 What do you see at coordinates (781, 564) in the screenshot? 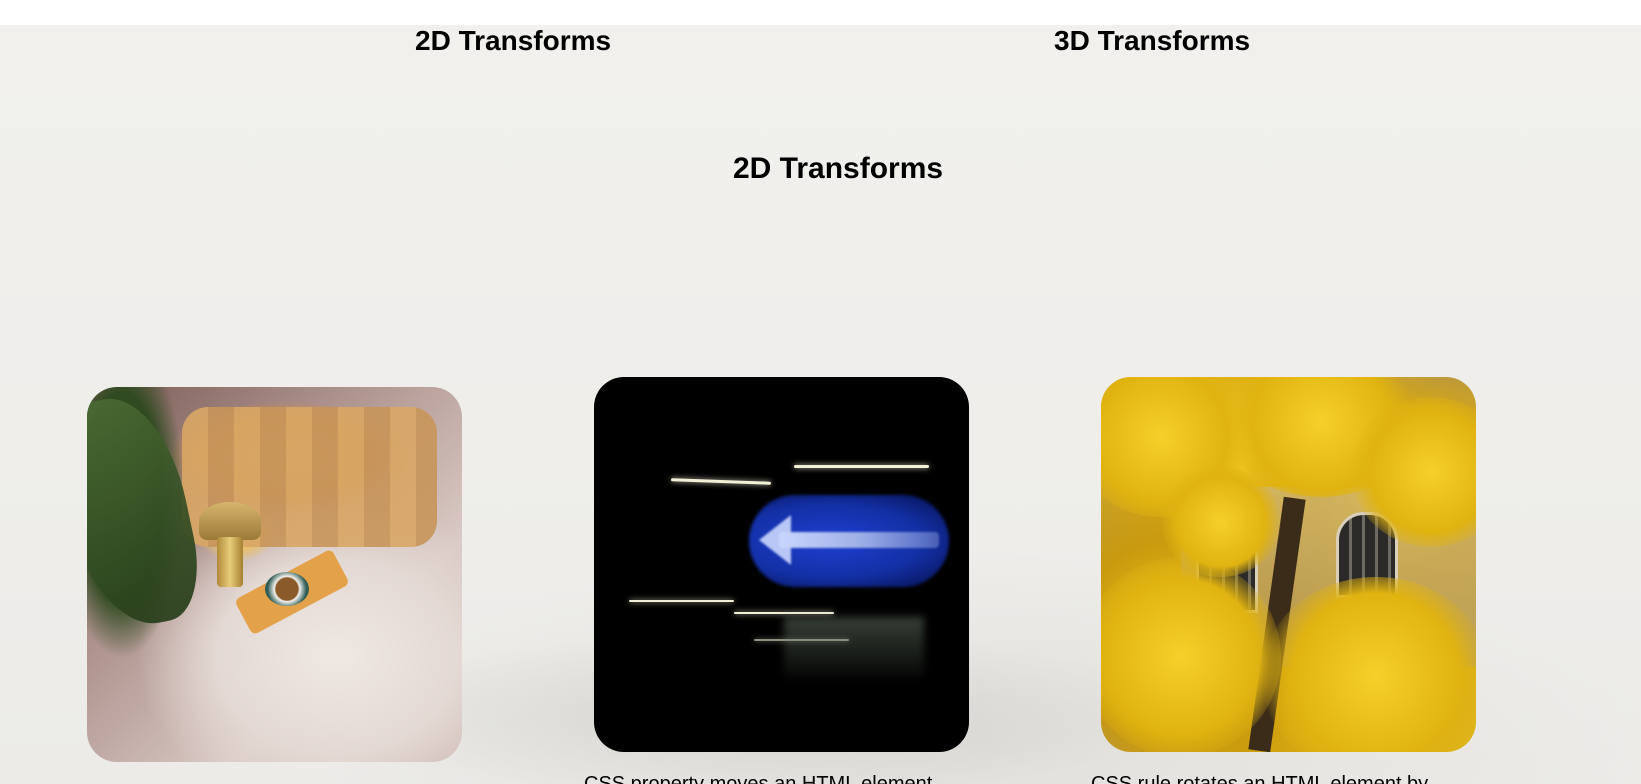
I see `card-image-arrow-sign` at bounding box center [781, 564].